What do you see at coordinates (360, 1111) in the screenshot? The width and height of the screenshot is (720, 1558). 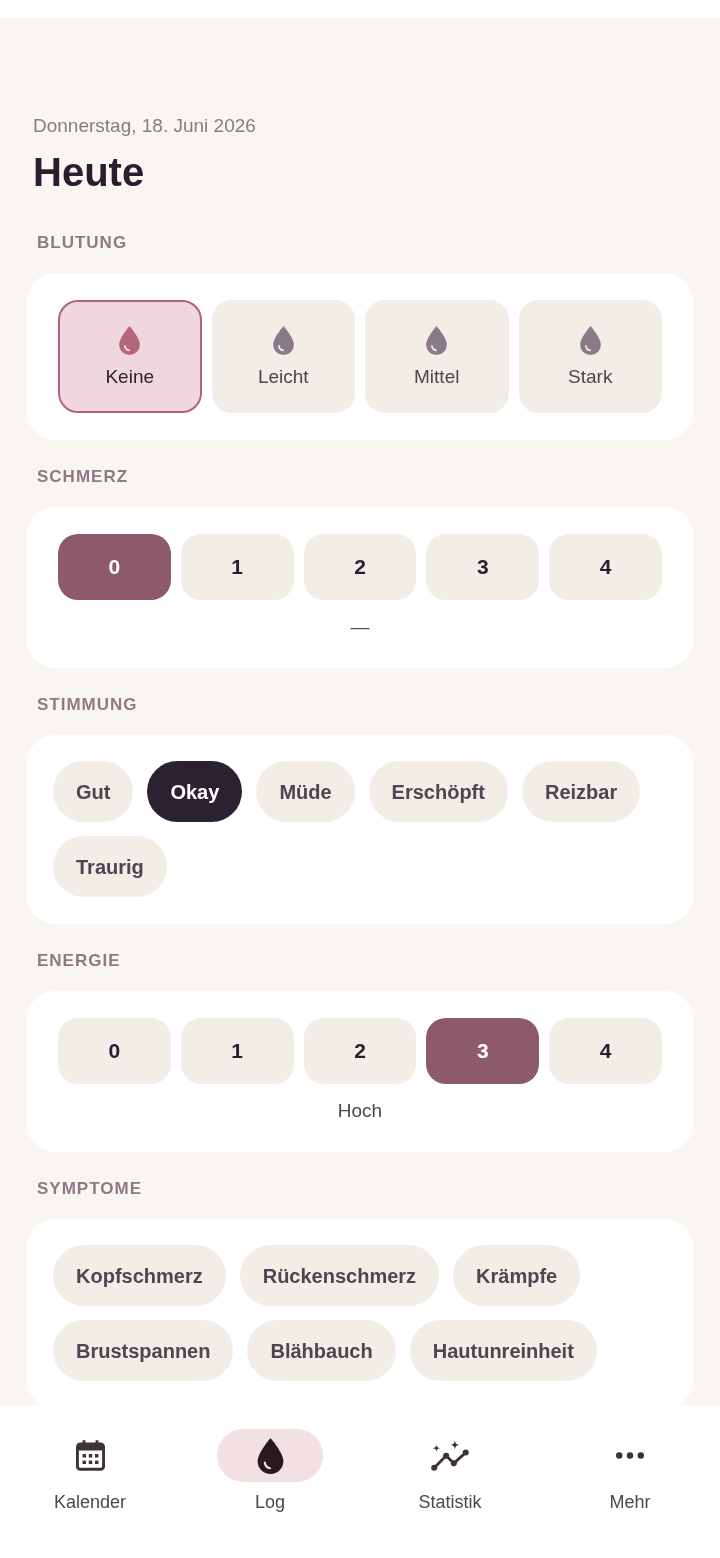 I see `level-caption: Hoch` at bounding box center [360, 1111].